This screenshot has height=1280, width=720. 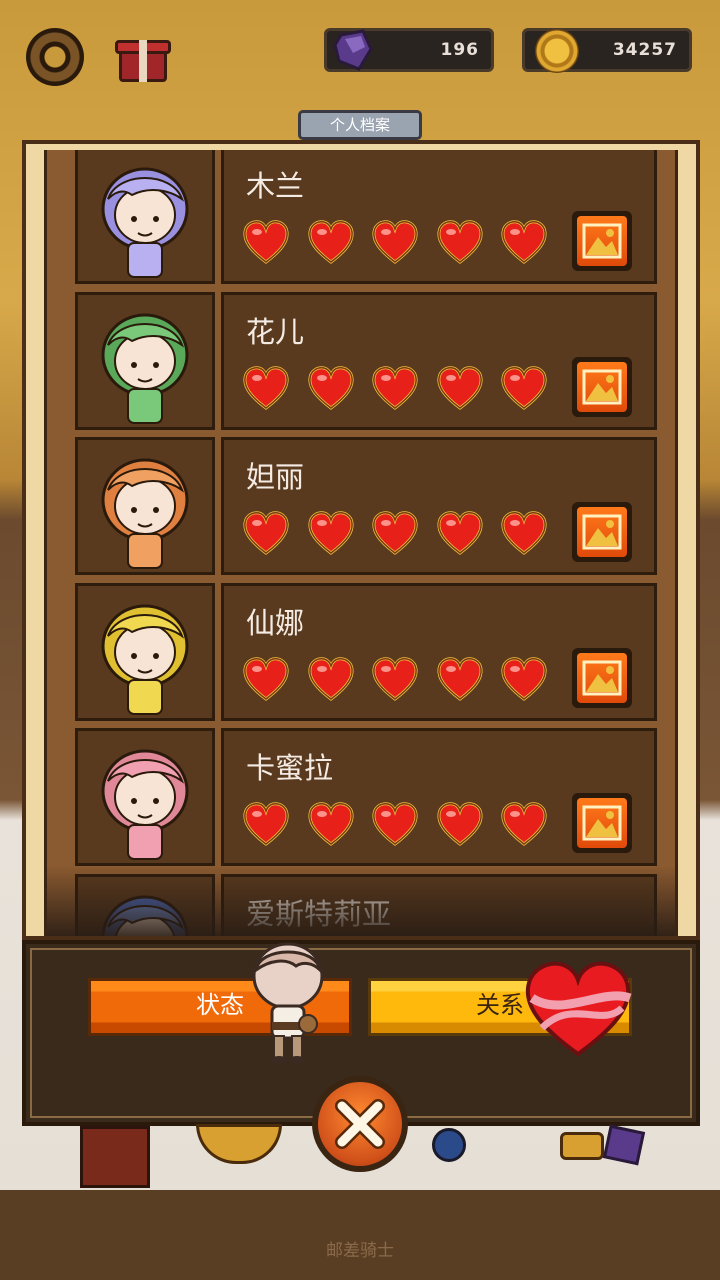 What do you see at coordinates (353, 50) in the screenshot?
I see `gem-icon` at bounding box center [353, 50].